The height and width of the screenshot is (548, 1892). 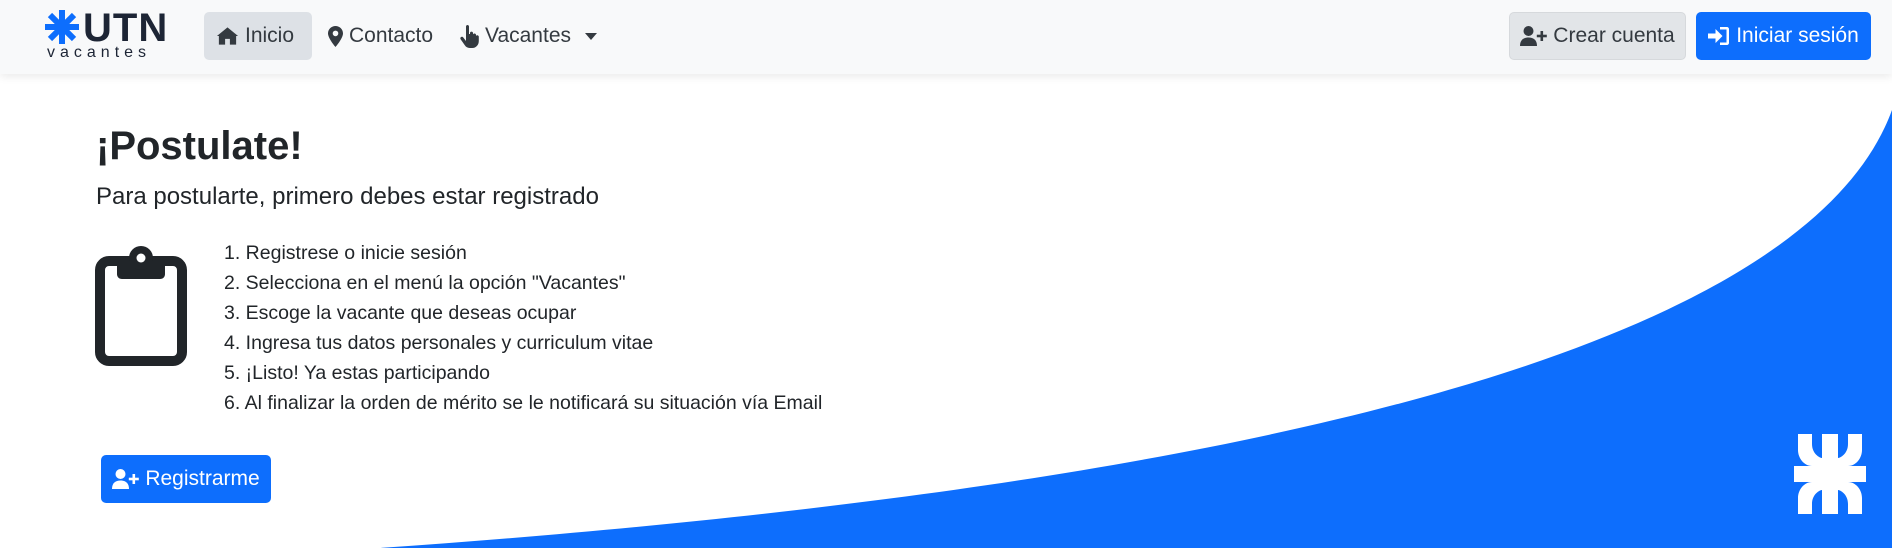 I want to click on nav-link-vacantes: Vacantes, so click(x=528, y=36).